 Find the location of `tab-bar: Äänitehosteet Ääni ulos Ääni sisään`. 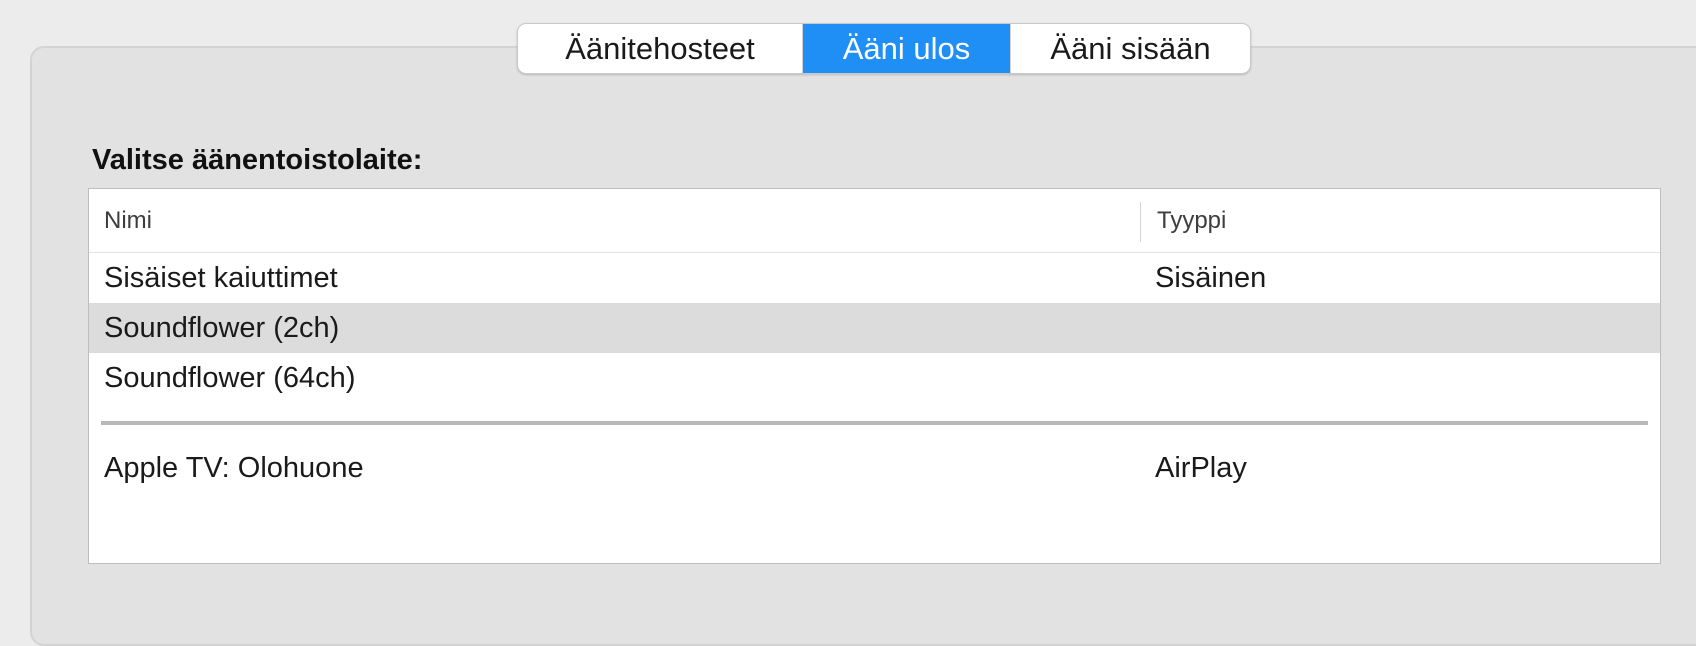

tab-bar: Äänitehosteet Ääni ulos Ääni sisään is located at coordinates (884, 48).